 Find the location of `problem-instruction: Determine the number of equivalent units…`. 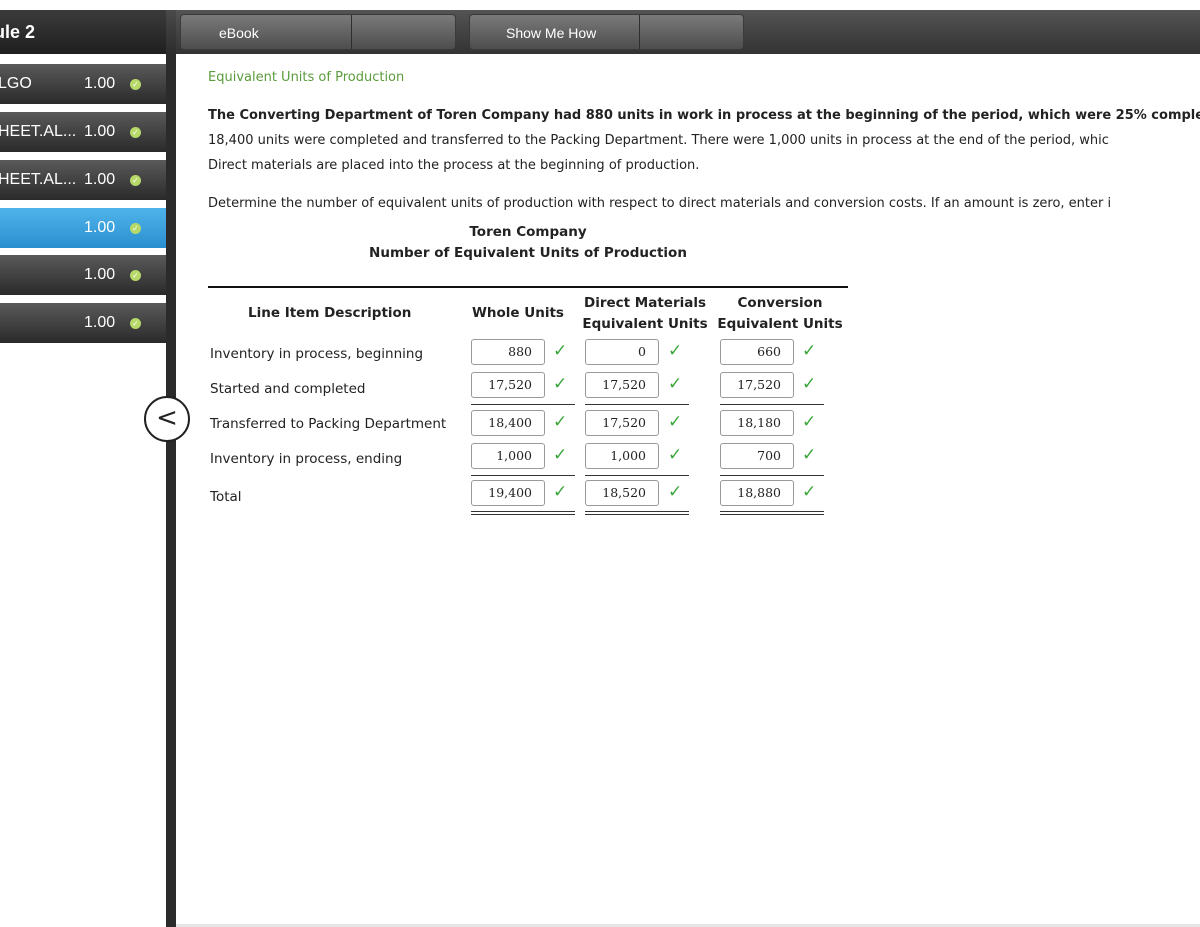

problem-instruction: Determine the number of equivalent units… is located at coordinates (660, 203).